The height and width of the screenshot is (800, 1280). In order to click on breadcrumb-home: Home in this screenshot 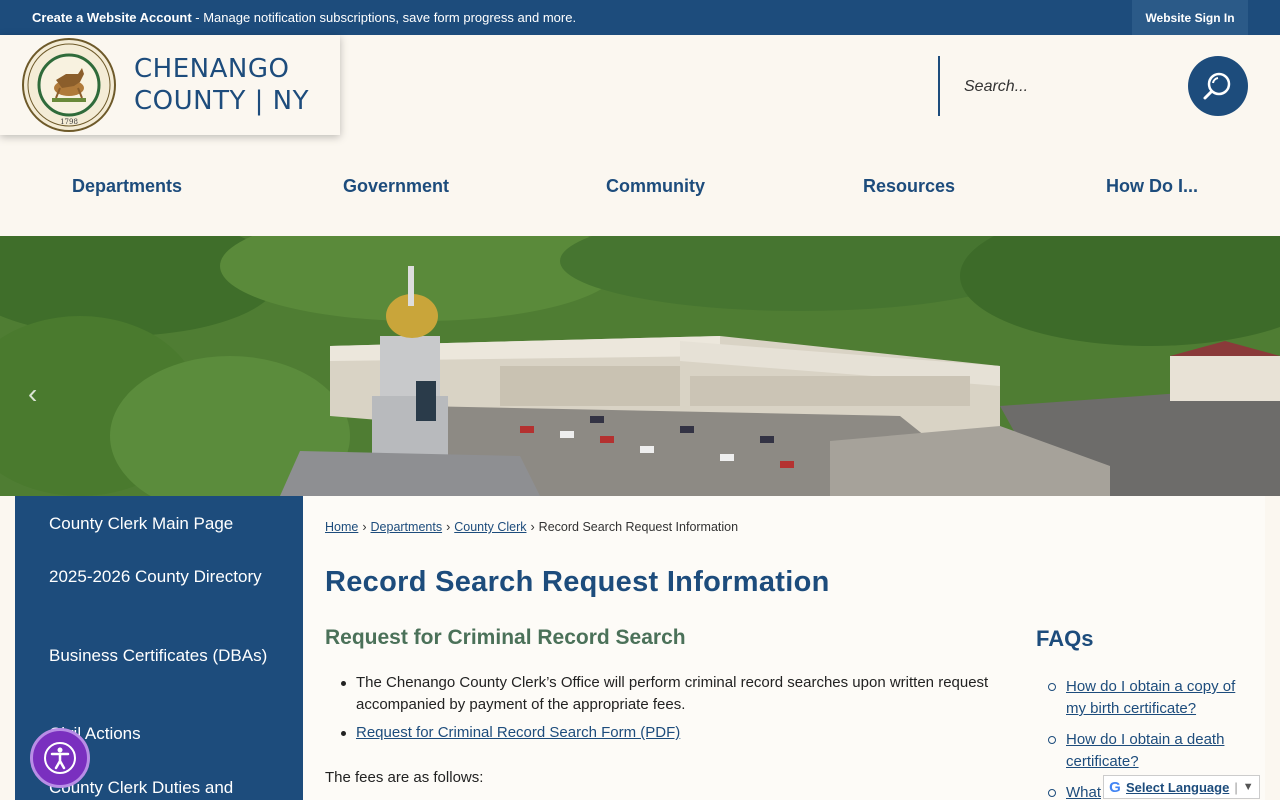, I will do `click(341, 527)`.